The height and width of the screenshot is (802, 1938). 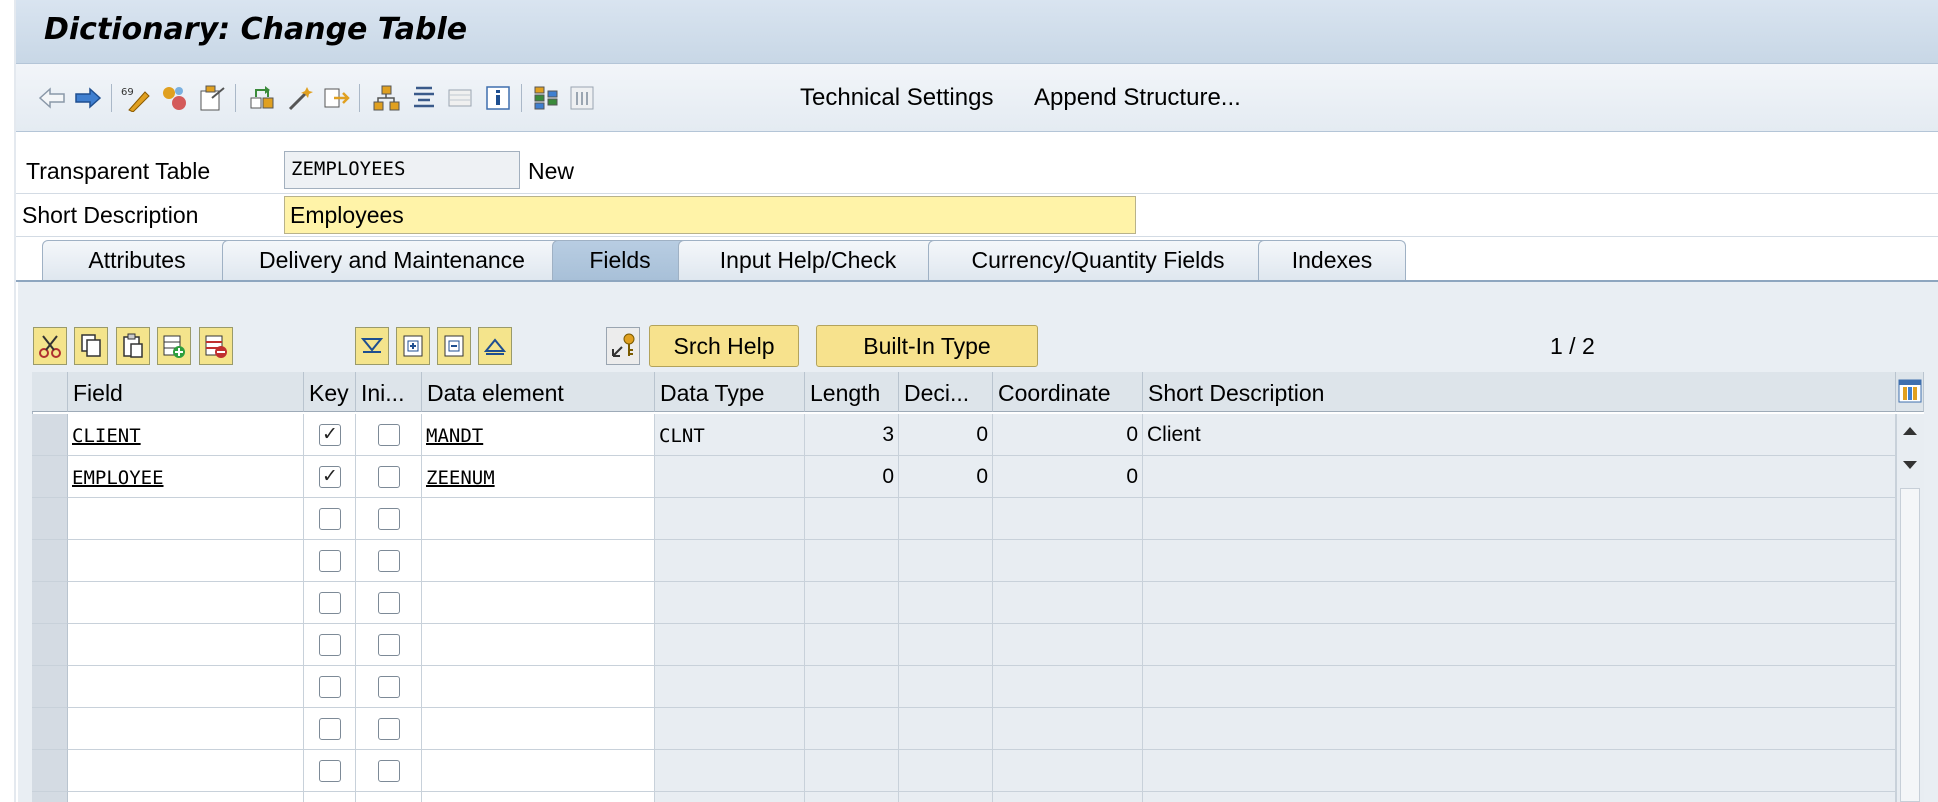 I want to click on tab-currency-quantity-fields: Currency/Quantity Fields, so click(x=1098, y=260).